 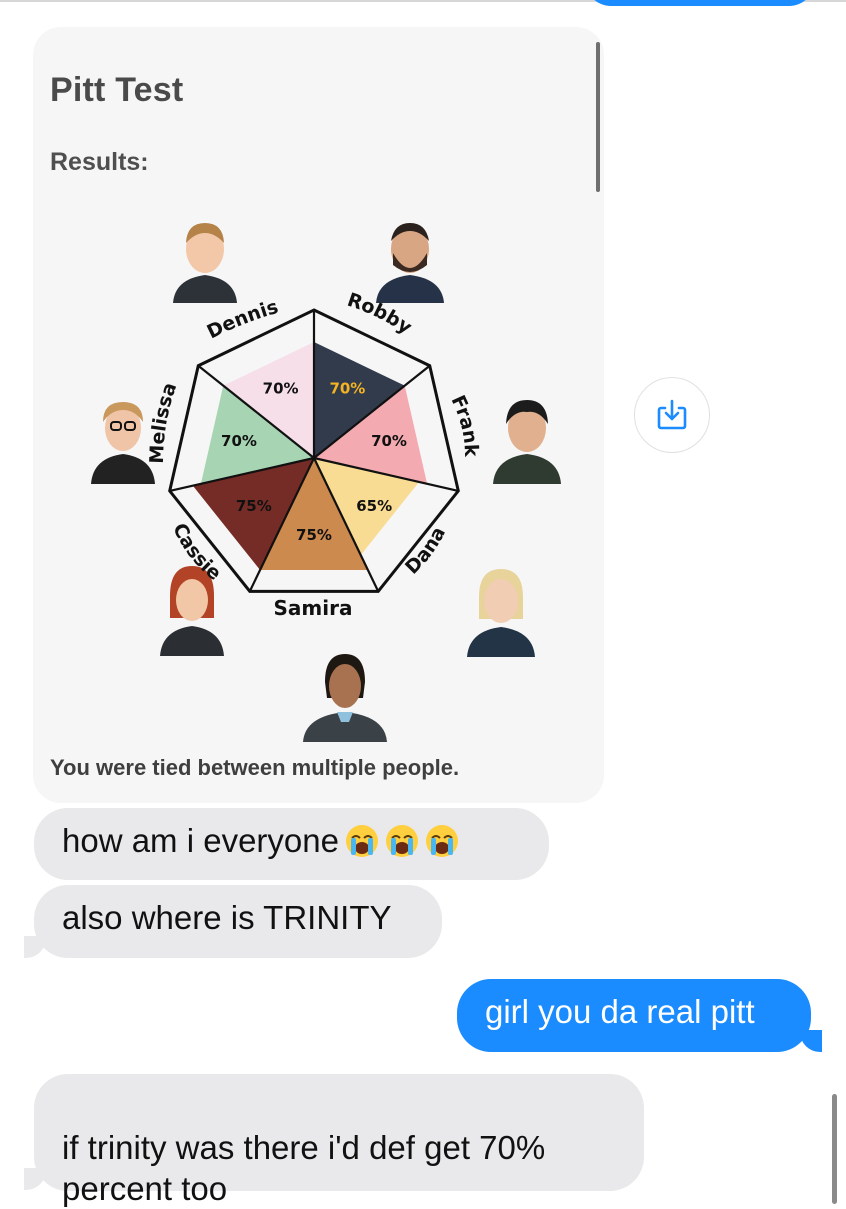 I want to click on value-label-cassie: 75%, so click(x=254, y=506).